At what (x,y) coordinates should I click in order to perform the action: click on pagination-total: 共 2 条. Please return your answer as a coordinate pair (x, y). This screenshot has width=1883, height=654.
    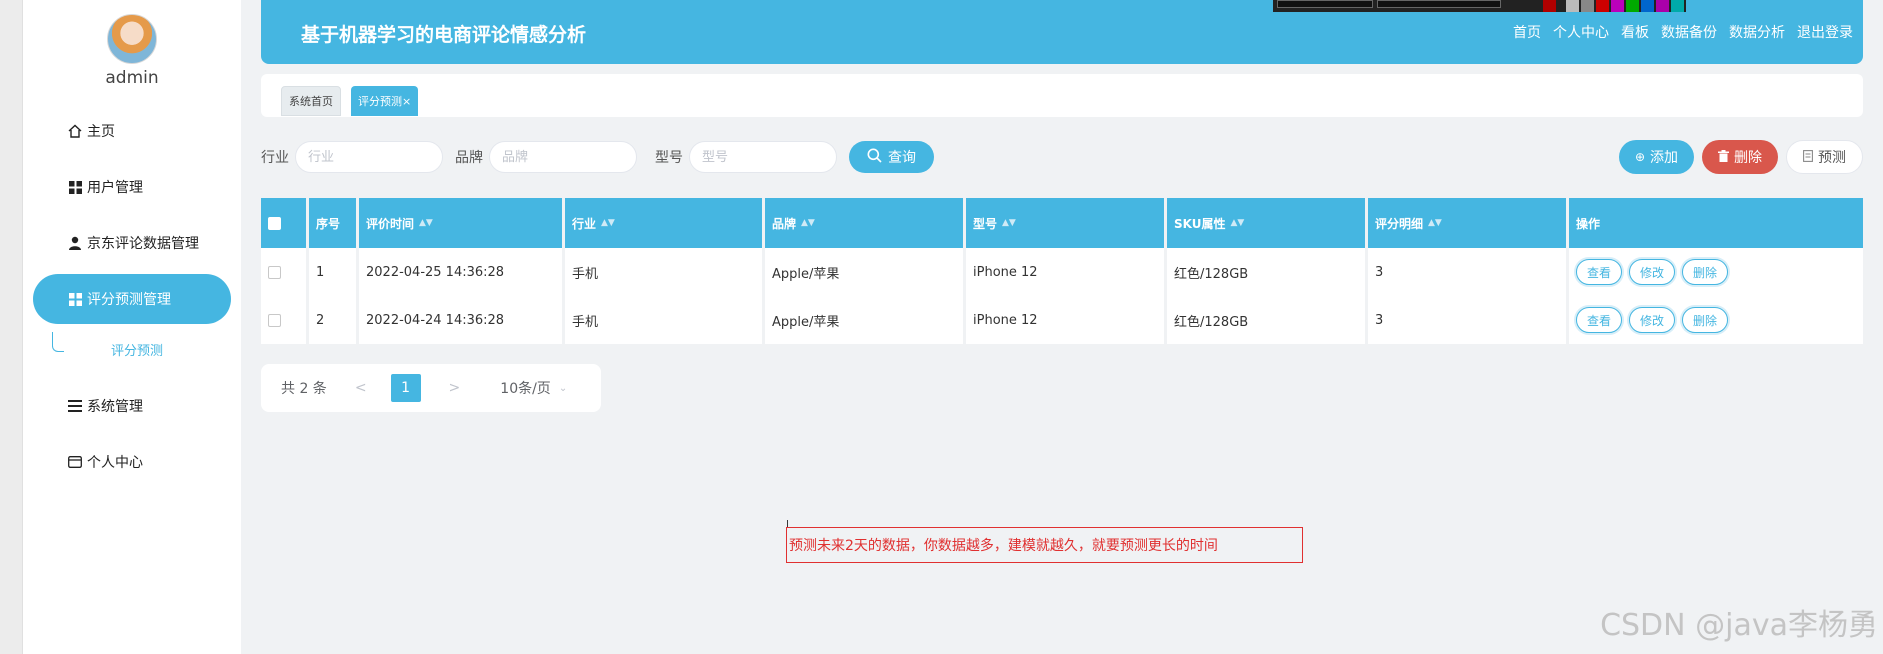
    Looking at the image, I should click on (304, 389).